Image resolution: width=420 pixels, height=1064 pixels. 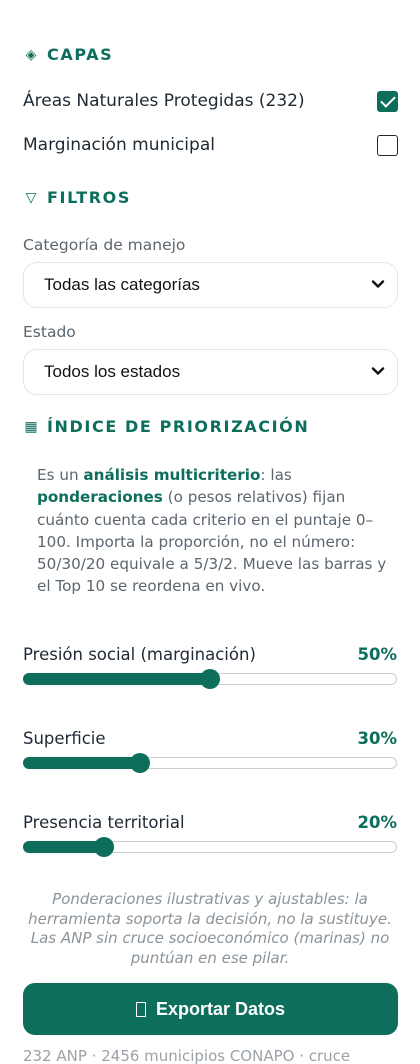 What do you see at coordinates (31, 426) in the screenshot?
I see `grid-icon: ▦` at bounding box center [31, 426].